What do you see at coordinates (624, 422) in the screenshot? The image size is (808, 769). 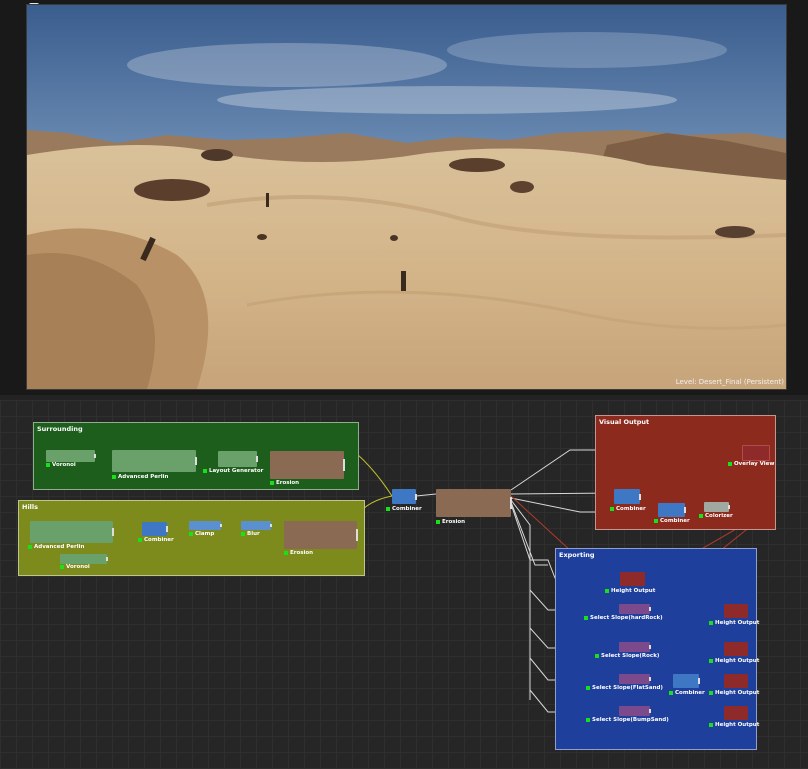 I see `group-title: Visual Output` at bounding box center [624, 422].